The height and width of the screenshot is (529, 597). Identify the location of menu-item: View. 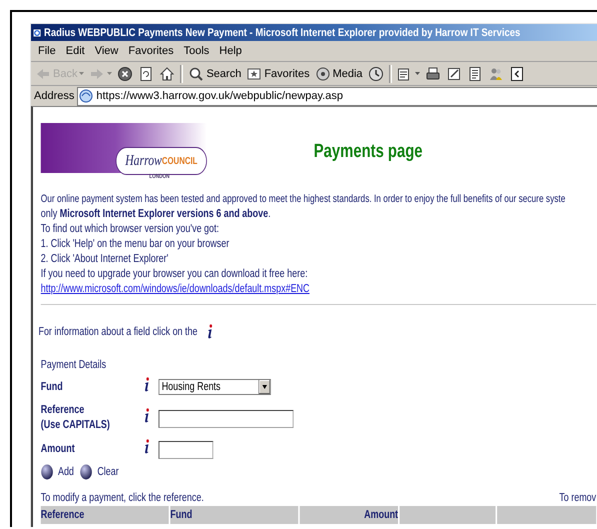
(107, 51).